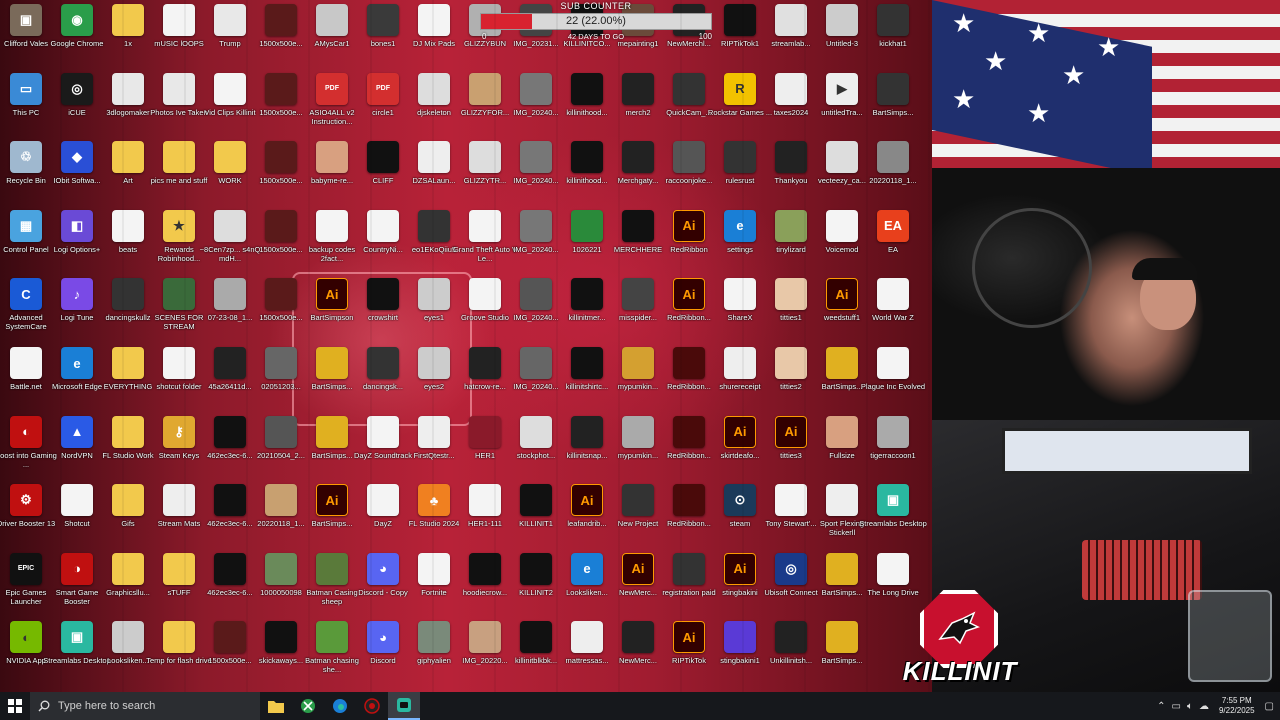 Image resolution: width=1280 pixels, height=720 pixels. What do you see at coordinates (1032, 268) in the screenshot?
I see `microphone-arm` at bounding box center [1032, 268].